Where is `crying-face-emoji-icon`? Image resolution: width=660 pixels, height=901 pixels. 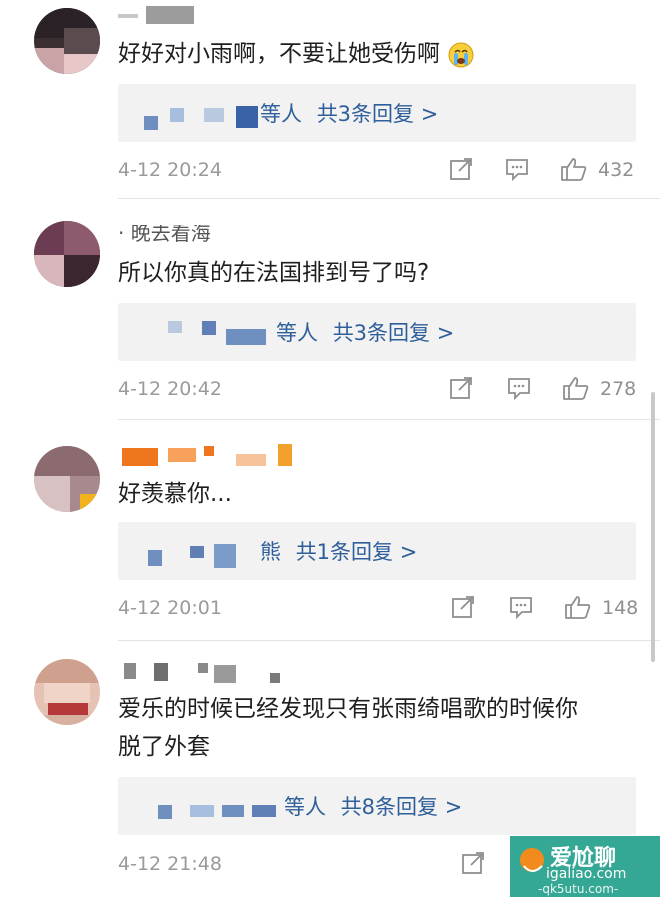
crying-face-emoji-icon is located at coordinates (461, 55).